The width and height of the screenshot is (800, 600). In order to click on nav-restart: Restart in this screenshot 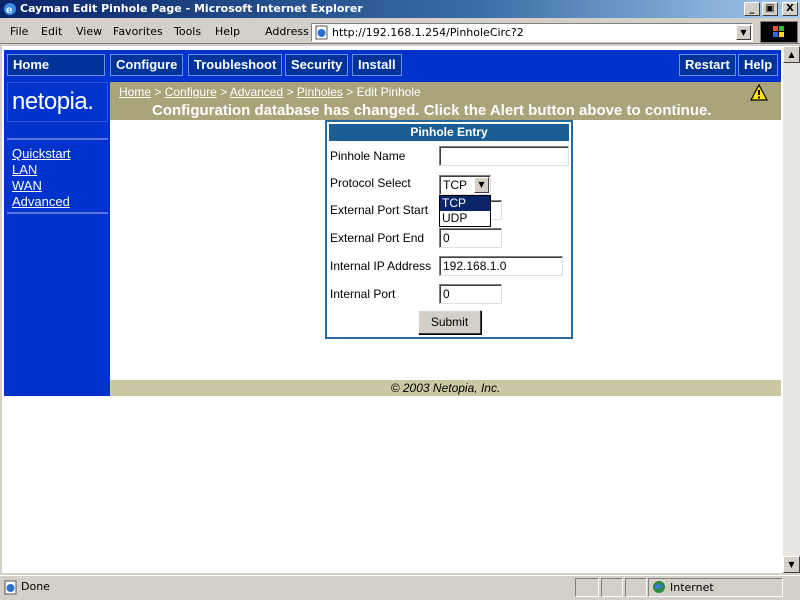, I will do `click(707, 65)`.